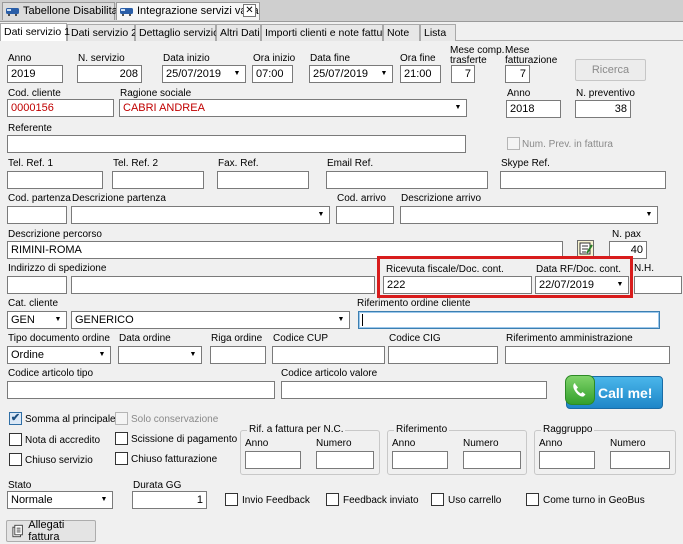 The width and height of the screenshot is (683, 544). What do you see at coordinates (37, 215) in the screenshot?
I see `cod-partenza-field` at bounding box center [37, 215].